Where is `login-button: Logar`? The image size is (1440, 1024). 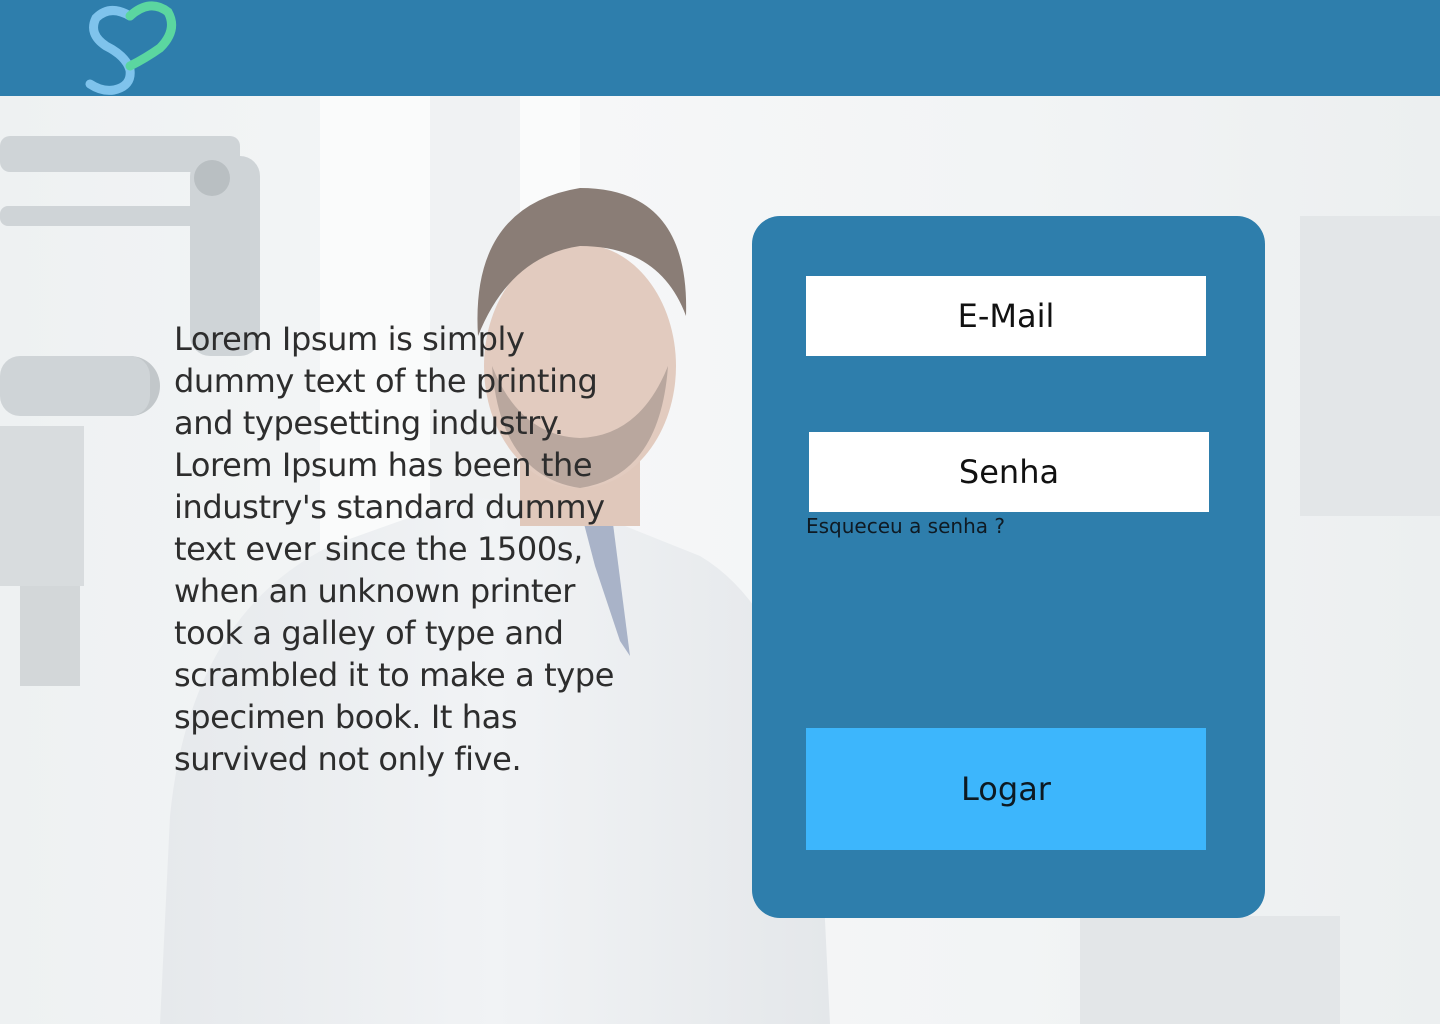 login-button: Logar is located at coordinates (1006, 789).